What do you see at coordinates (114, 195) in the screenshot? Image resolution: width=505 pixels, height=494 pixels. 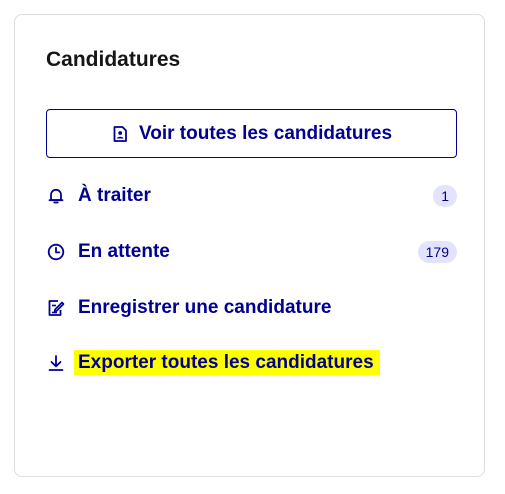 I see `menu-item-label: À traiter` at bounding box center [114, 195].